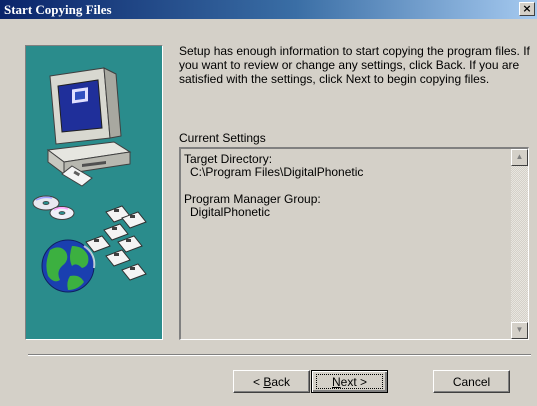  I want to click on close-button: ×, so click(527, 9).